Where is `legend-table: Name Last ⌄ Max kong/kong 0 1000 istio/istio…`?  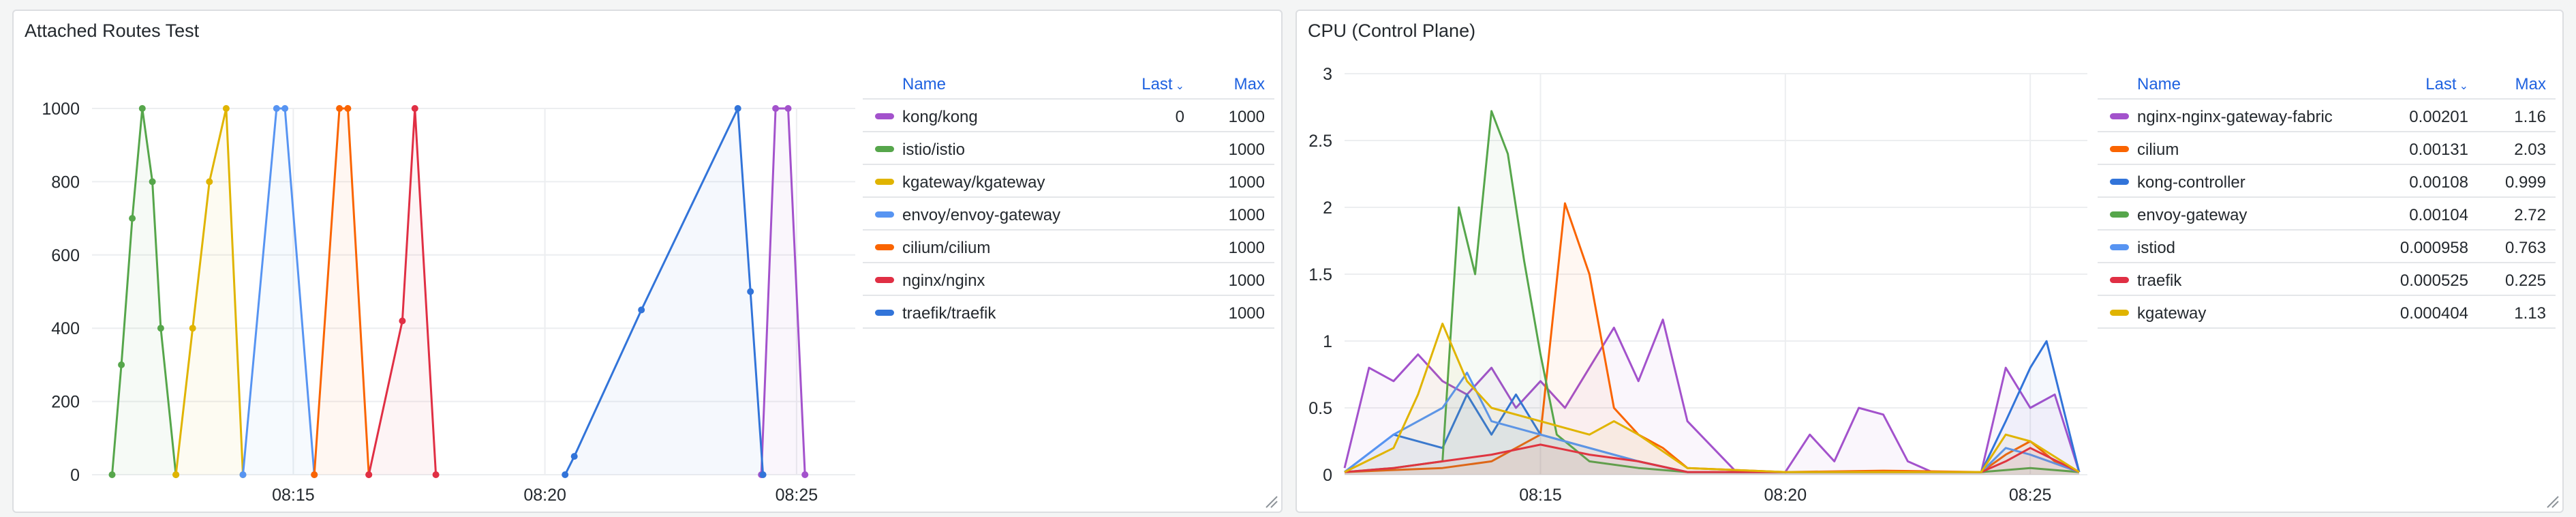
legend-table: Name Last ⌄ Max kong/kong 0 1000 istio/istio… is located at coordinates (1068, 198).